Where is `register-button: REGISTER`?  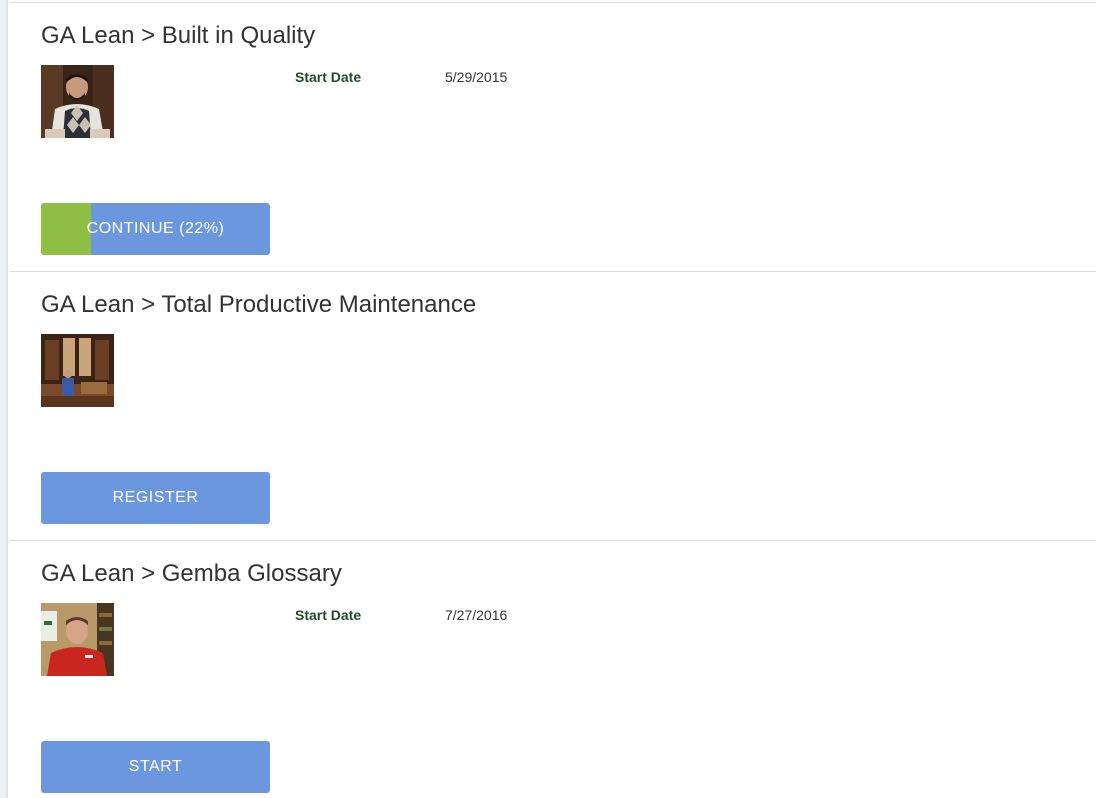 register-button: REGISTER is located at coordinates (155, 498).